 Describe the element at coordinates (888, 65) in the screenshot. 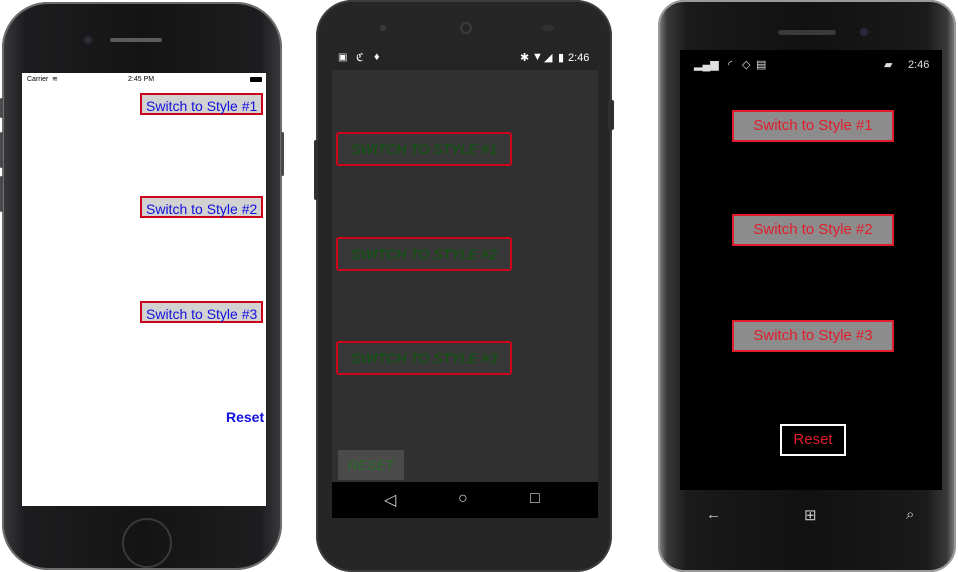

I see `battery-icon: ▰` at that location.